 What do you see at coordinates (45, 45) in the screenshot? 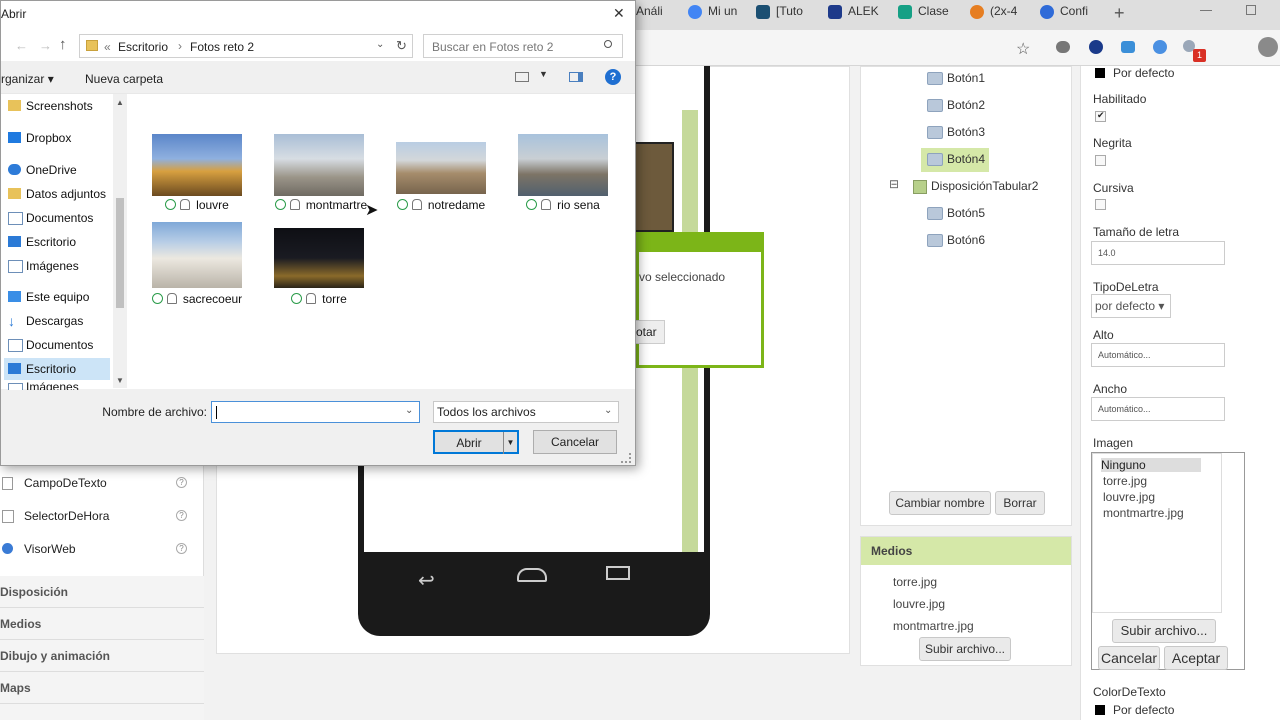
I see `forward-arrow-icon: →` at bounding box center [45, 45].